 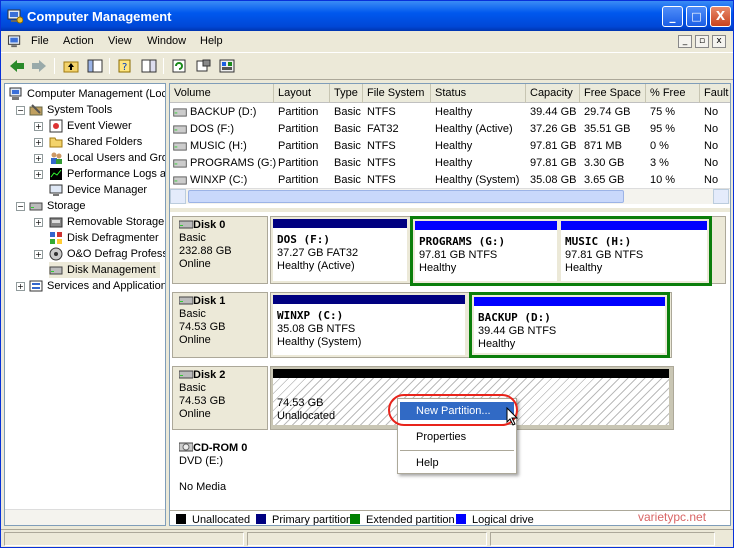 I want to click on column-header: % Free, so click(x=673, y=93).